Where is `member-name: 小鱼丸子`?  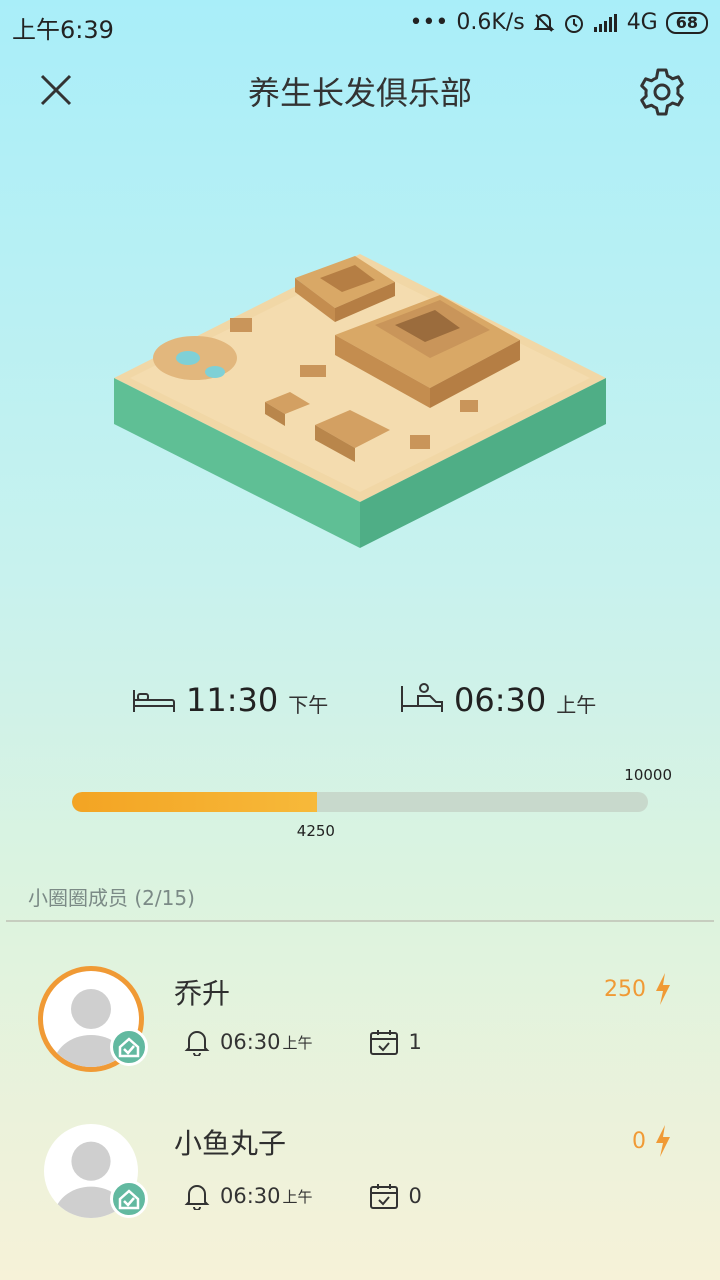 member-name: 小鱼丸子 is located at coordinates (230, 1143).